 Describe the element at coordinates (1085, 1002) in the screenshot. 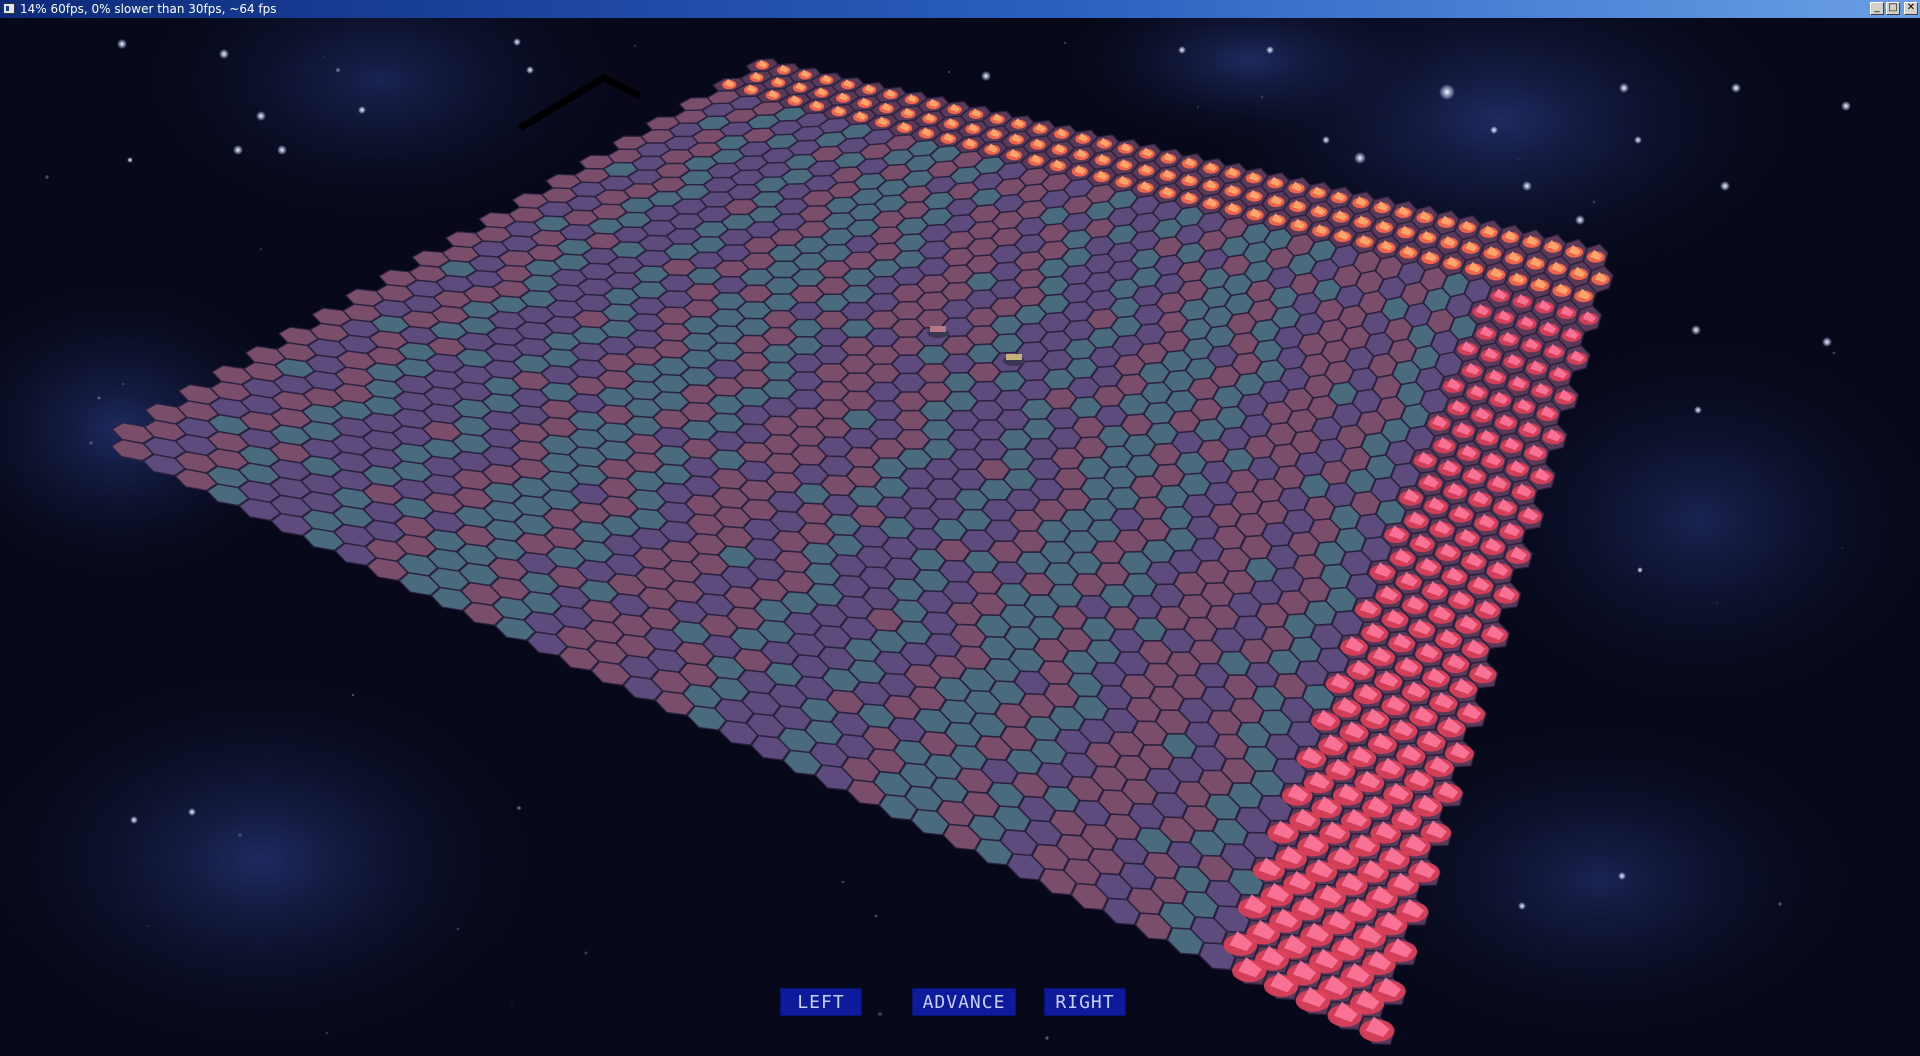

I see `right-button: RIGHT` at that location.